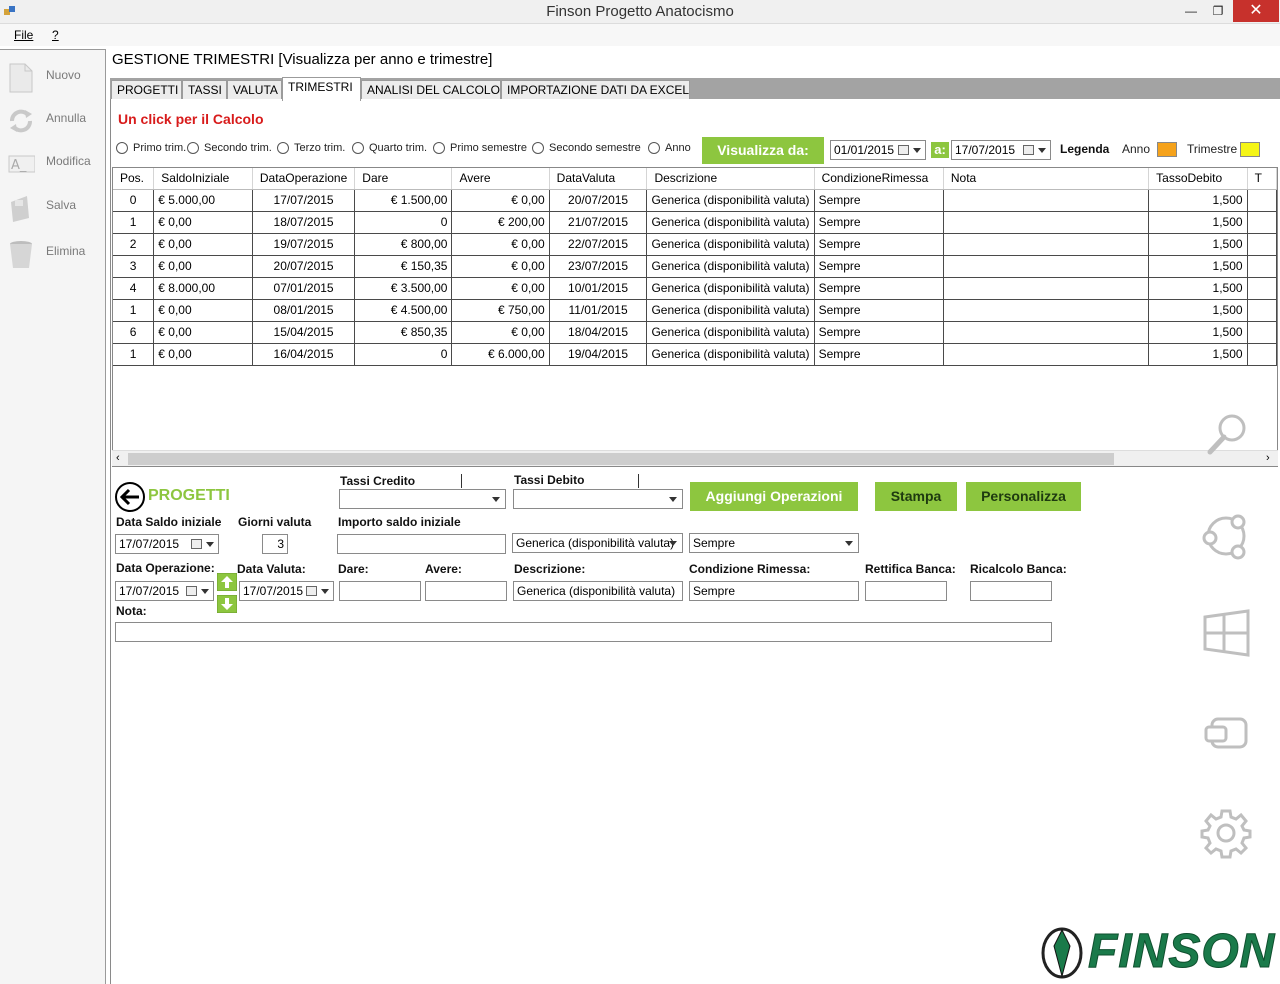  Describe the element at coordinates (774, 496) in the screenshot. I see `aggiungi-operazioni-button: Aggiungi Operazioni` at that location.